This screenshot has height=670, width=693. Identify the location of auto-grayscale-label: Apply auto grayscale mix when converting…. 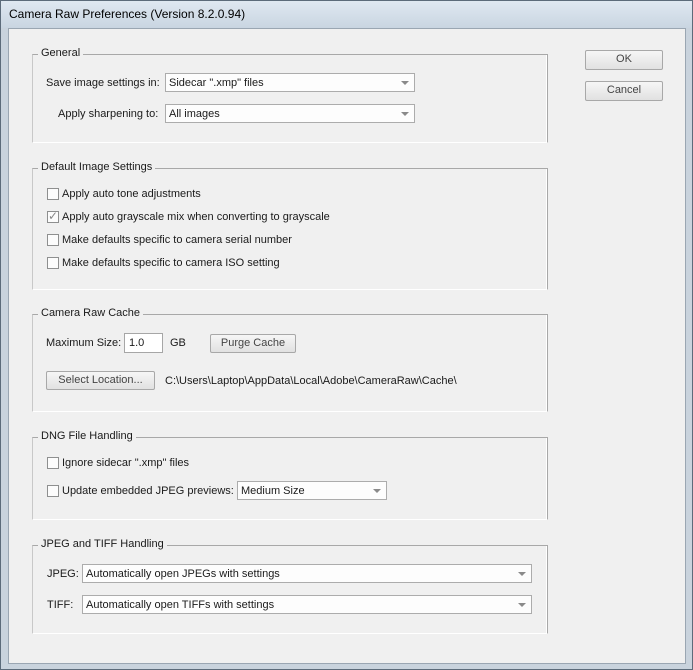
(196, 217).